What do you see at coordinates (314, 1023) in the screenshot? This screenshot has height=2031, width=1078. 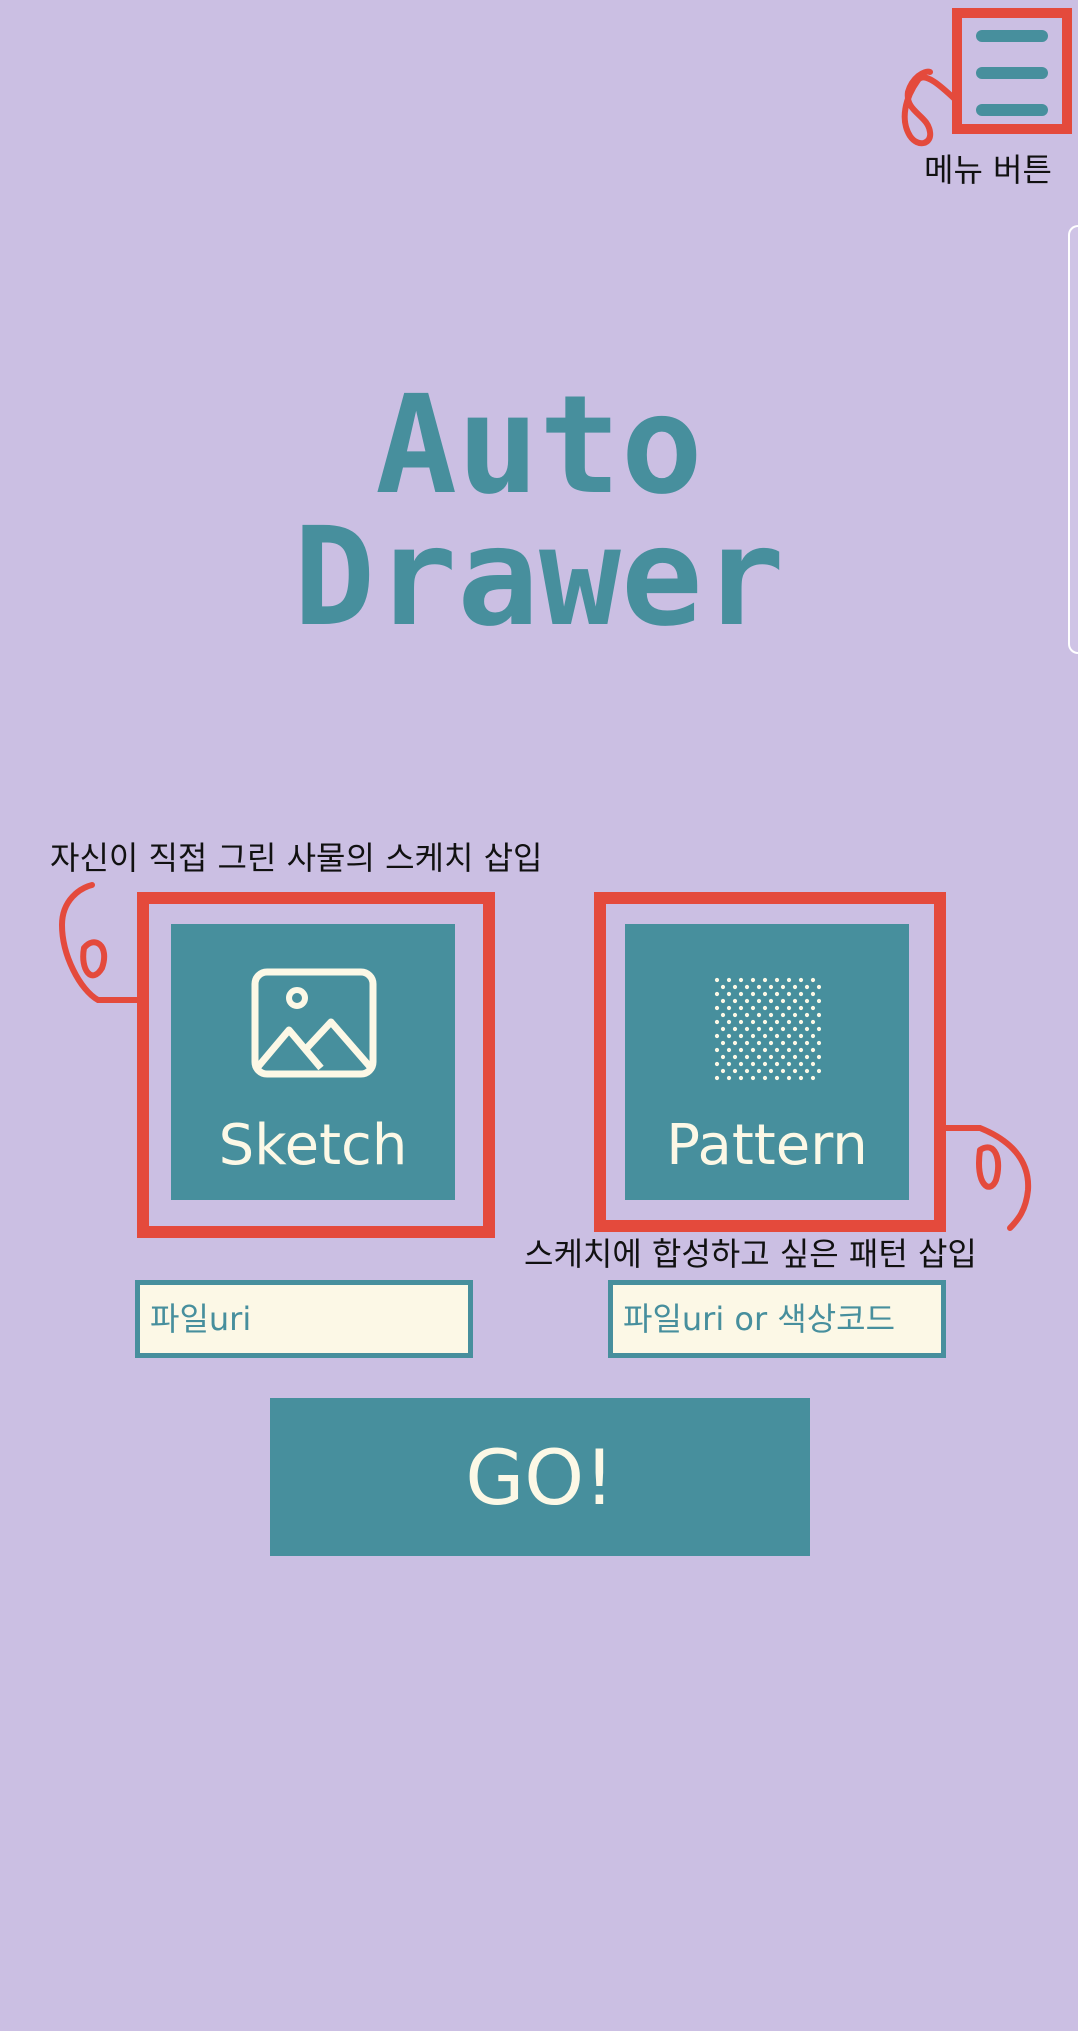 I see `image-icon` at bounding box center [314, 1023].